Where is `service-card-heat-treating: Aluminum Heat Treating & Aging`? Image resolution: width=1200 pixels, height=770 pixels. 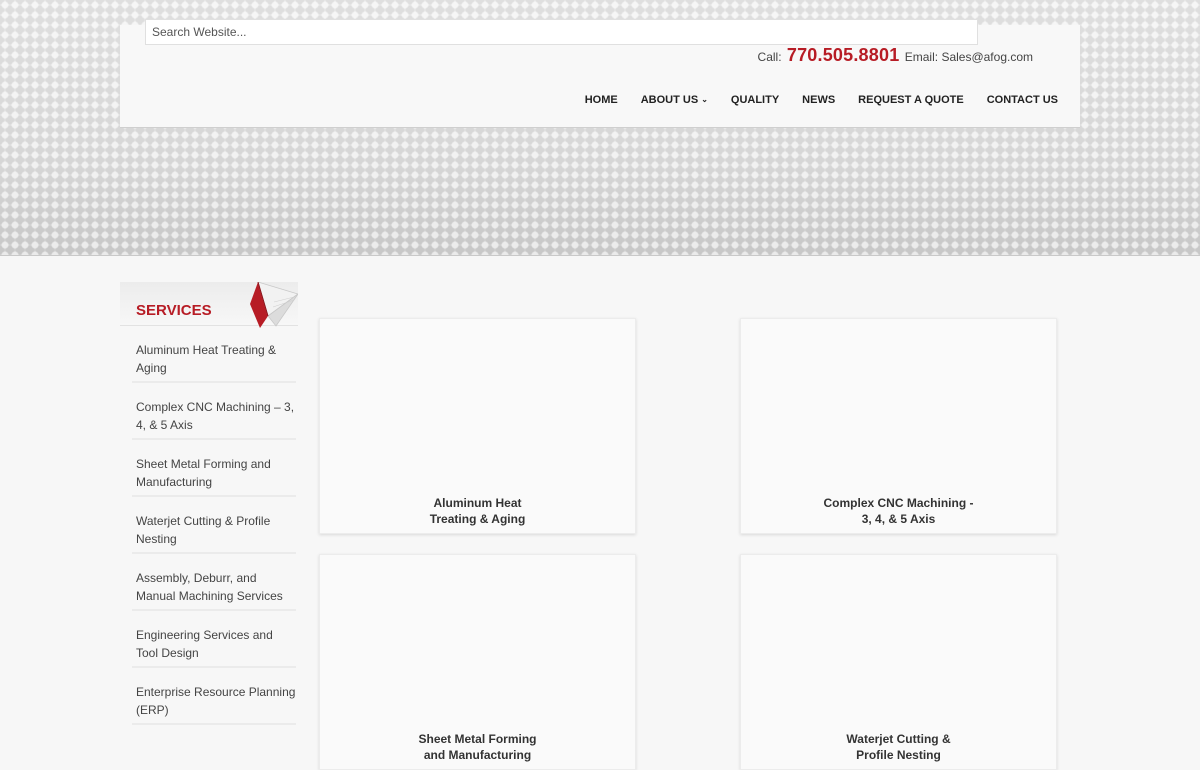 service-card-heat-treating: Aluminum Heat Treating & Aging is located at coordinates (477, 426).